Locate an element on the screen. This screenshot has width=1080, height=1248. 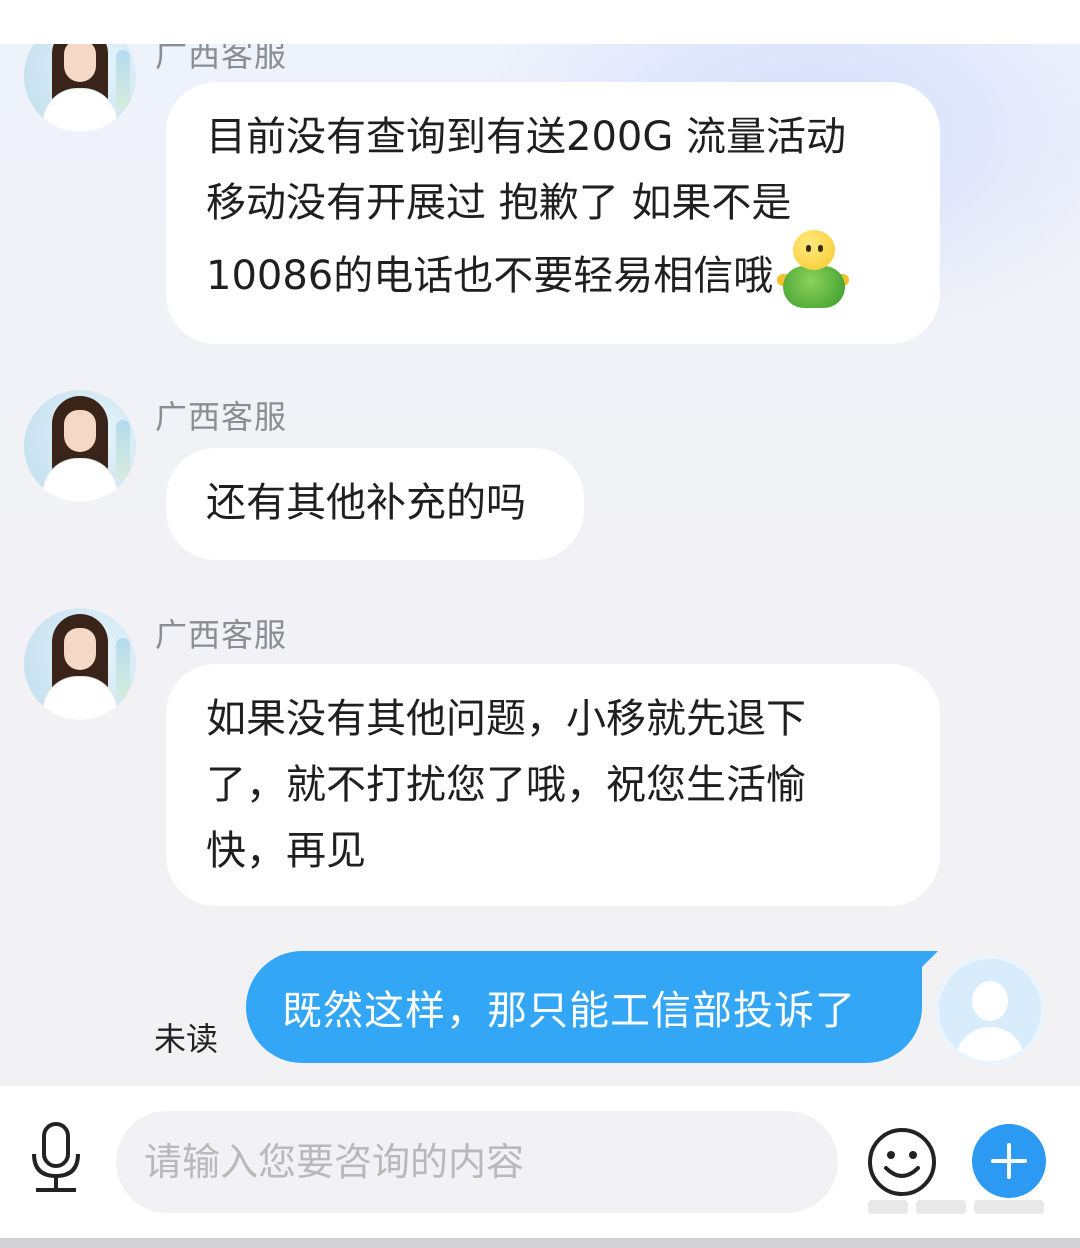
message-line: 如果没有其他问题，小移就先退下 is located at coordinates (506, 719).